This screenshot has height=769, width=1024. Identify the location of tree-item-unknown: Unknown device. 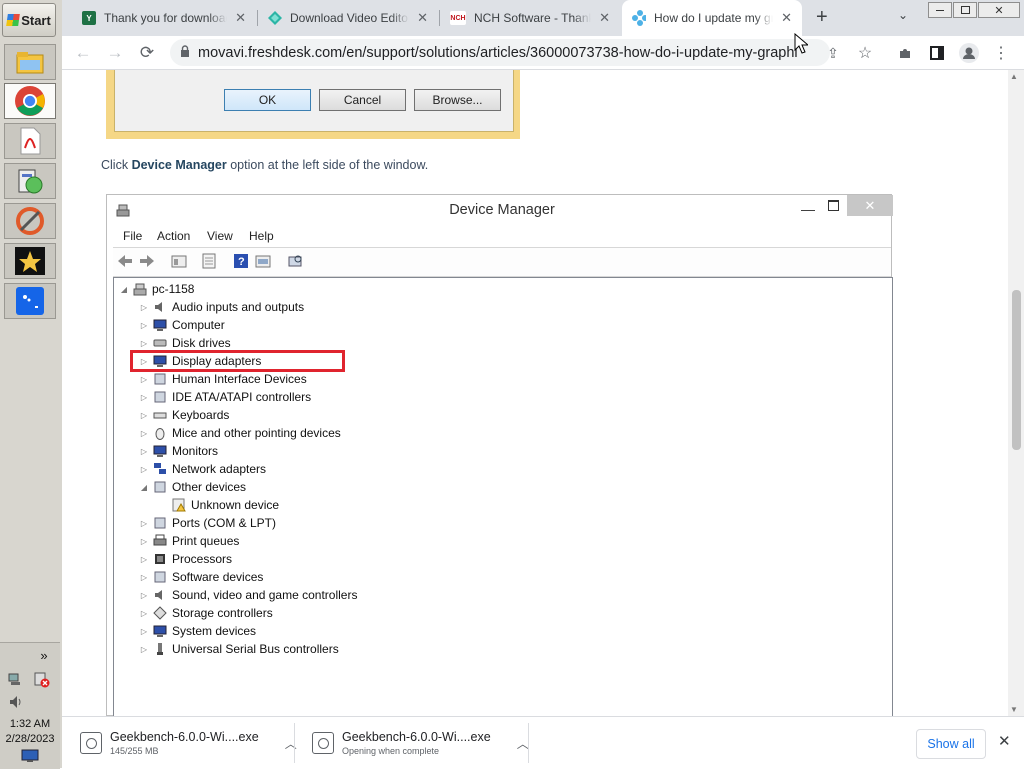
(218, 505).